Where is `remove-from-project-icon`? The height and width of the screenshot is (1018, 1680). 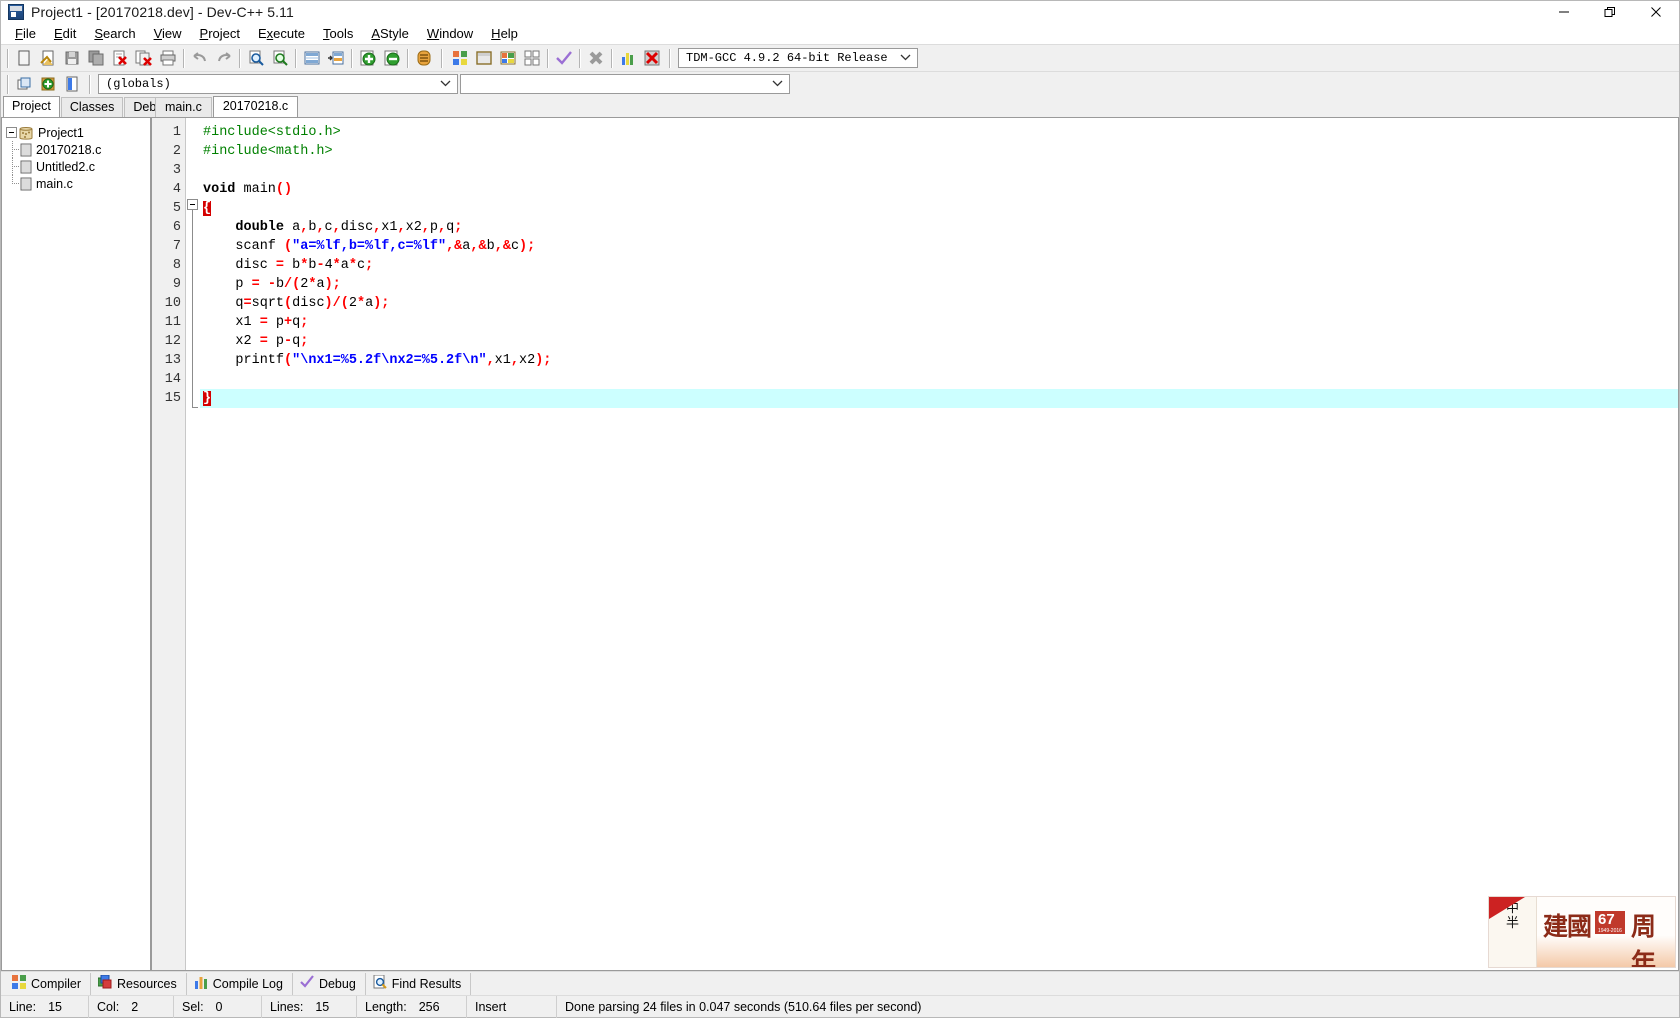 remove-from-project-icon is located at coordinates (392, 58).